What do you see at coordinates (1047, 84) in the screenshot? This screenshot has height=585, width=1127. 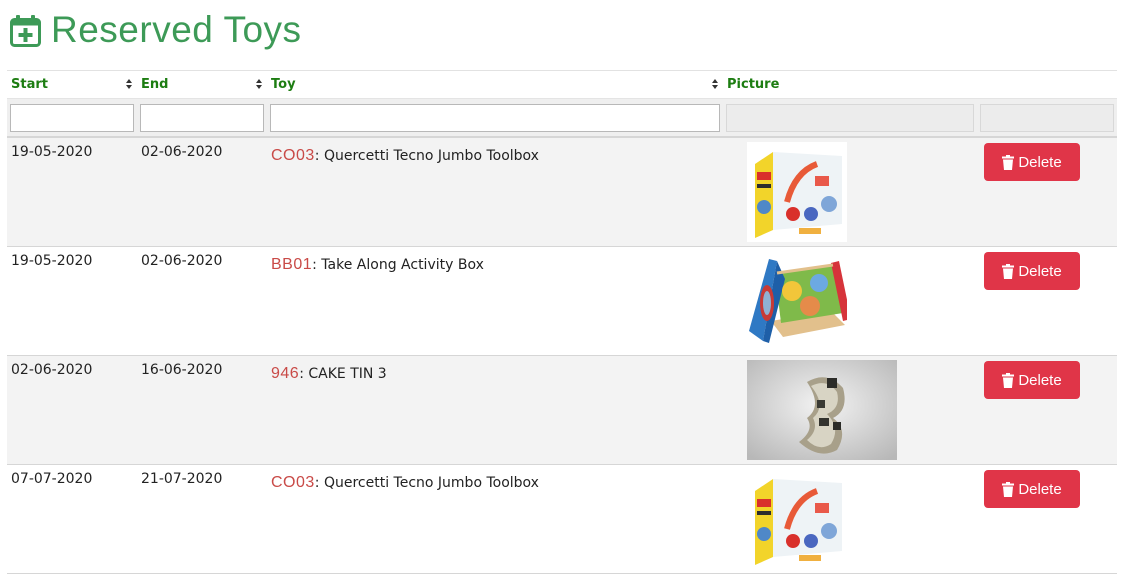 I see `column-header-actions` at bounding box center [1047, 84].